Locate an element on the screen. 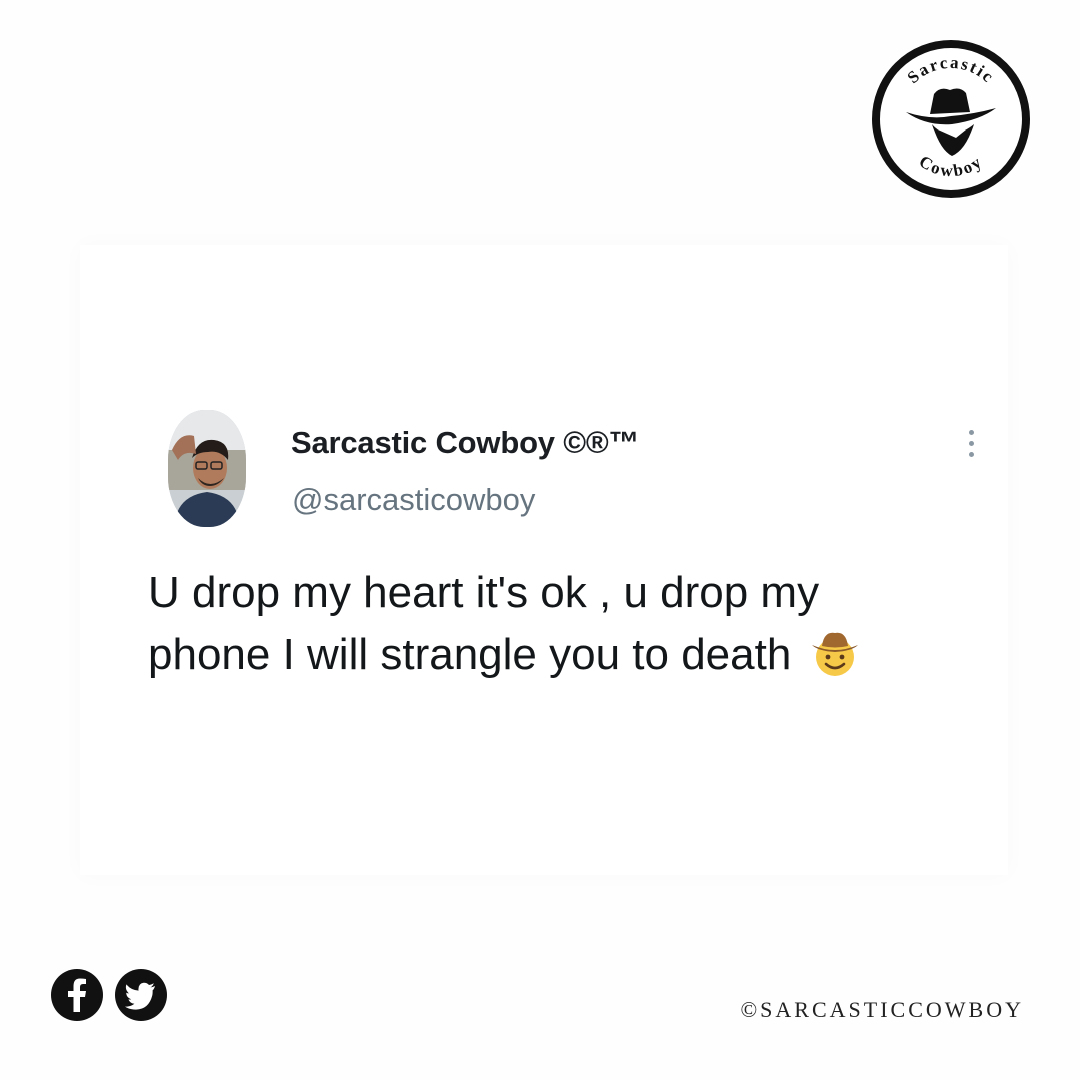  avatar is located at coordinates (207, 468).